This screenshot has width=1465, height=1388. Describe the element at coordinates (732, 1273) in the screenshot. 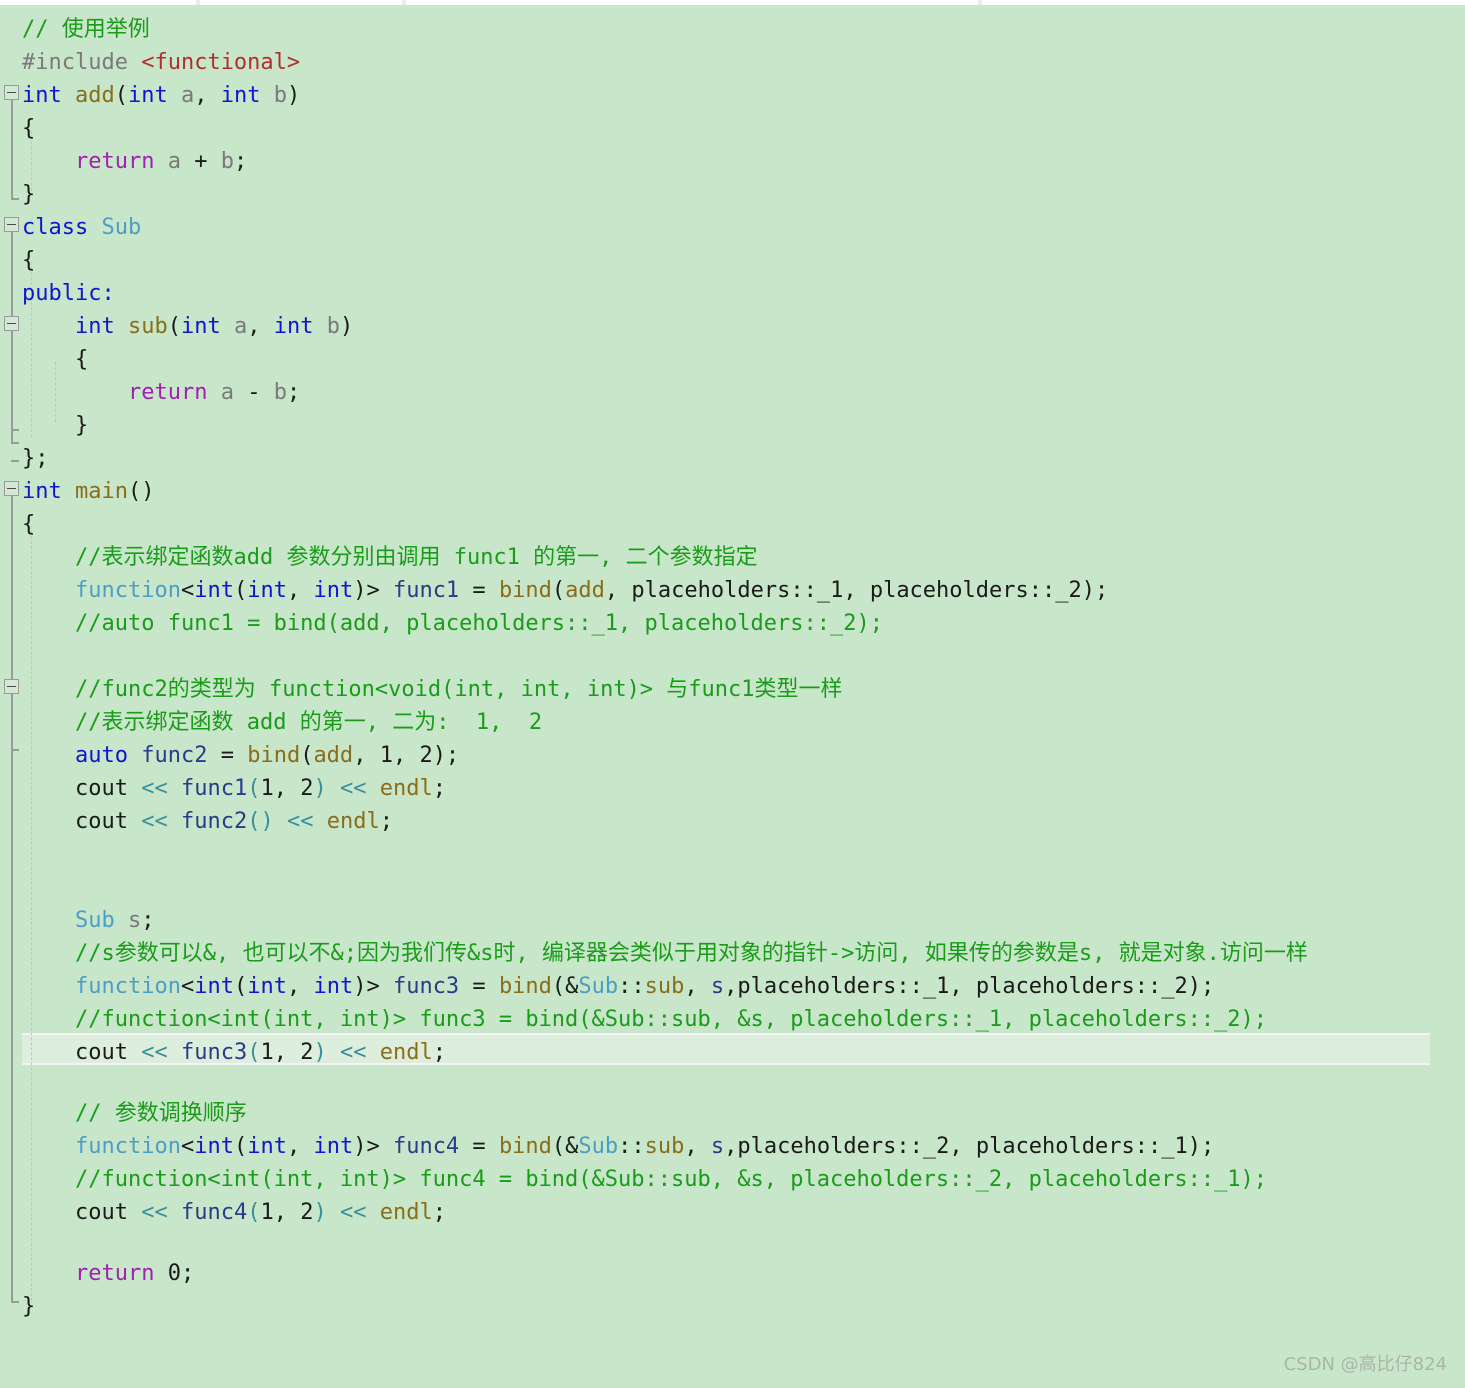

I see `code-line: return 0;` at that location.